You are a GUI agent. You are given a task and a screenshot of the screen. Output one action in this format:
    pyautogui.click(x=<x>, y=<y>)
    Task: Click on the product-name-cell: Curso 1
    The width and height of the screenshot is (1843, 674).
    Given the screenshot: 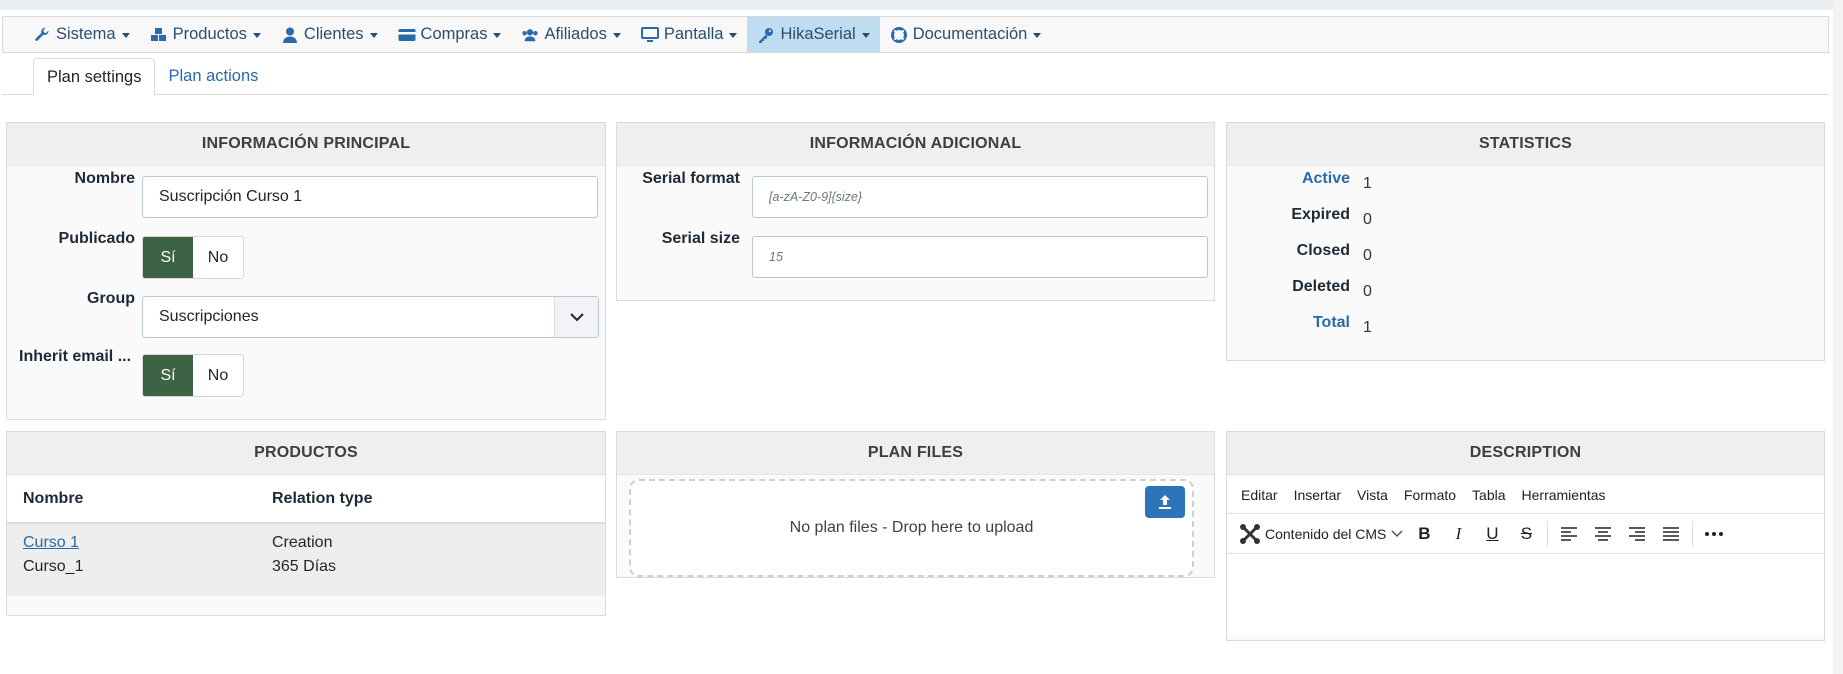 What is the action you would take?
    pyautogui.click(x=51, y=543)
    